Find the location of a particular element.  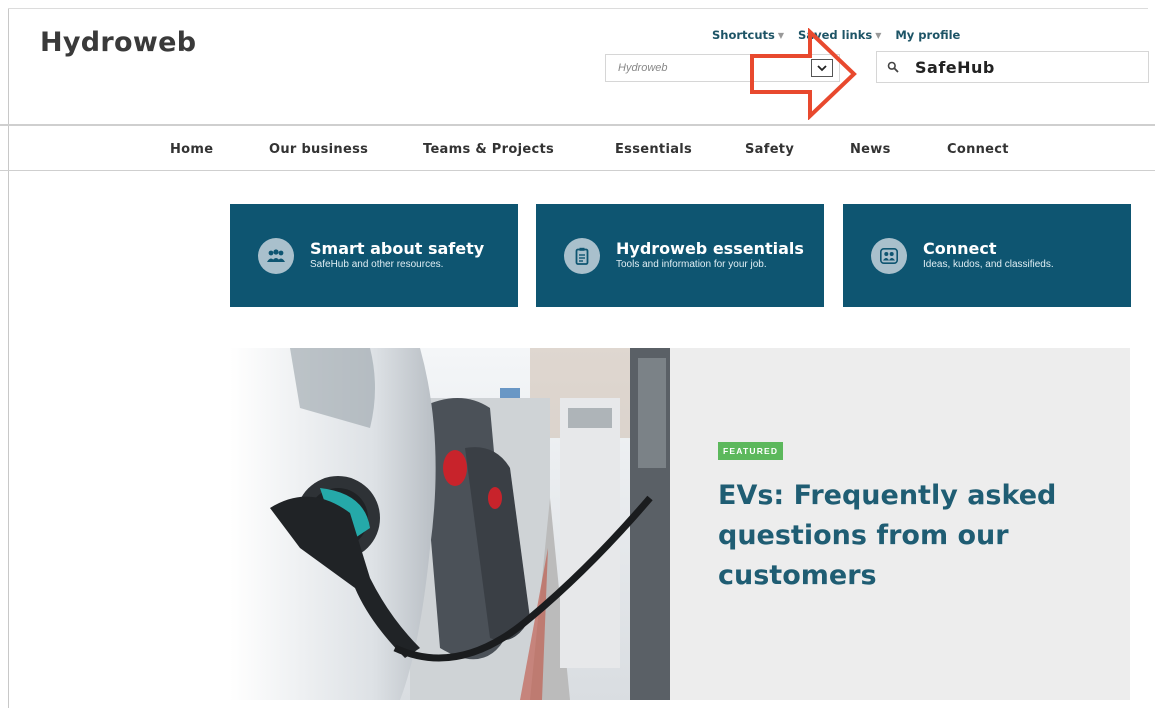

frame-border-top is located at coordinates (578, 8).